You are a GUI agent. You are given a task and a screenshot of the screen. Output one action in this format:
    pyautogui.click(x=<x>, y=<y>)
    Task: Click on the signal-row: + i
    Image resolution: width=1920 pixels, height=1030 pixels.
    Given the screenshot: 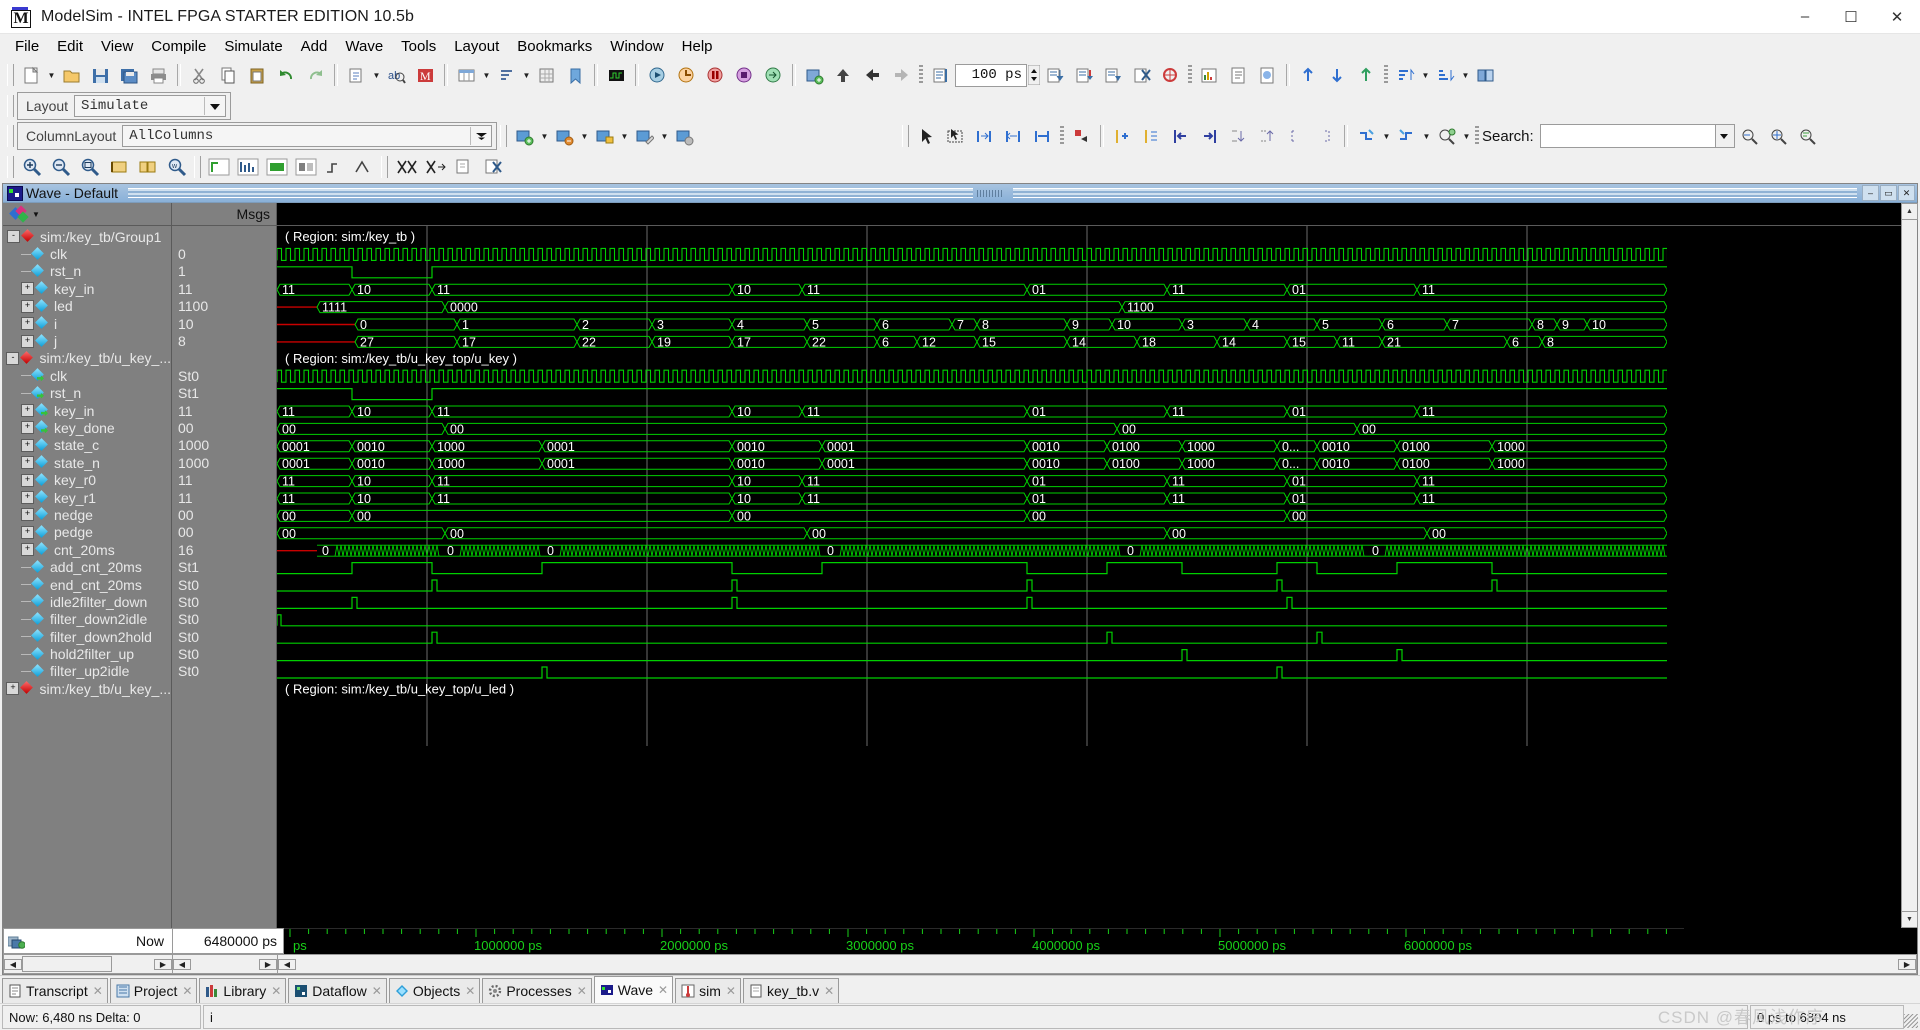 What is the action you would take?
    pyautogui.click(x=87, y=323)
    